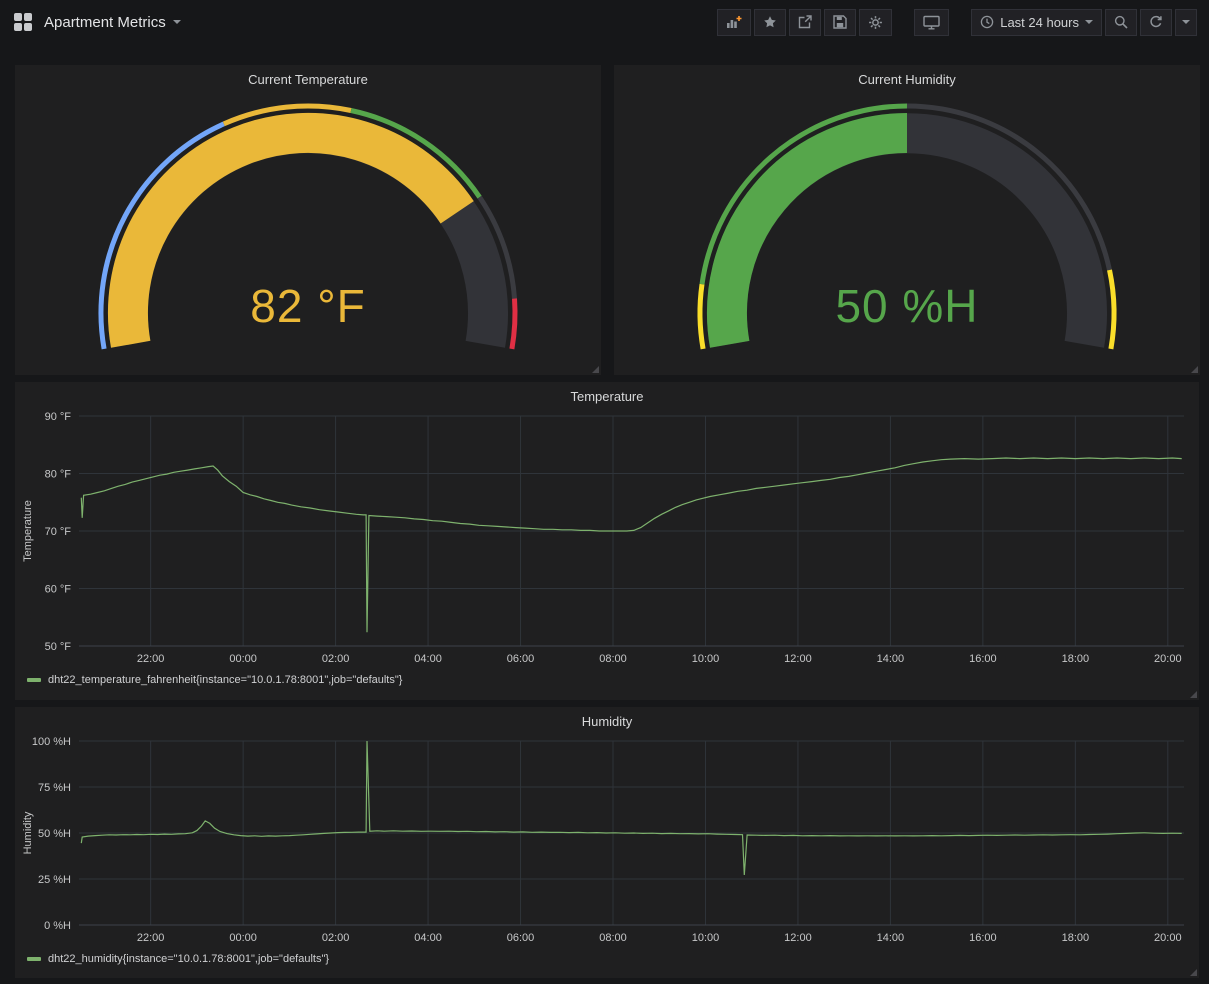 This screenshot has width=1209, height=984. I want to click on svg-text: 0 %H, so click(57, 926).